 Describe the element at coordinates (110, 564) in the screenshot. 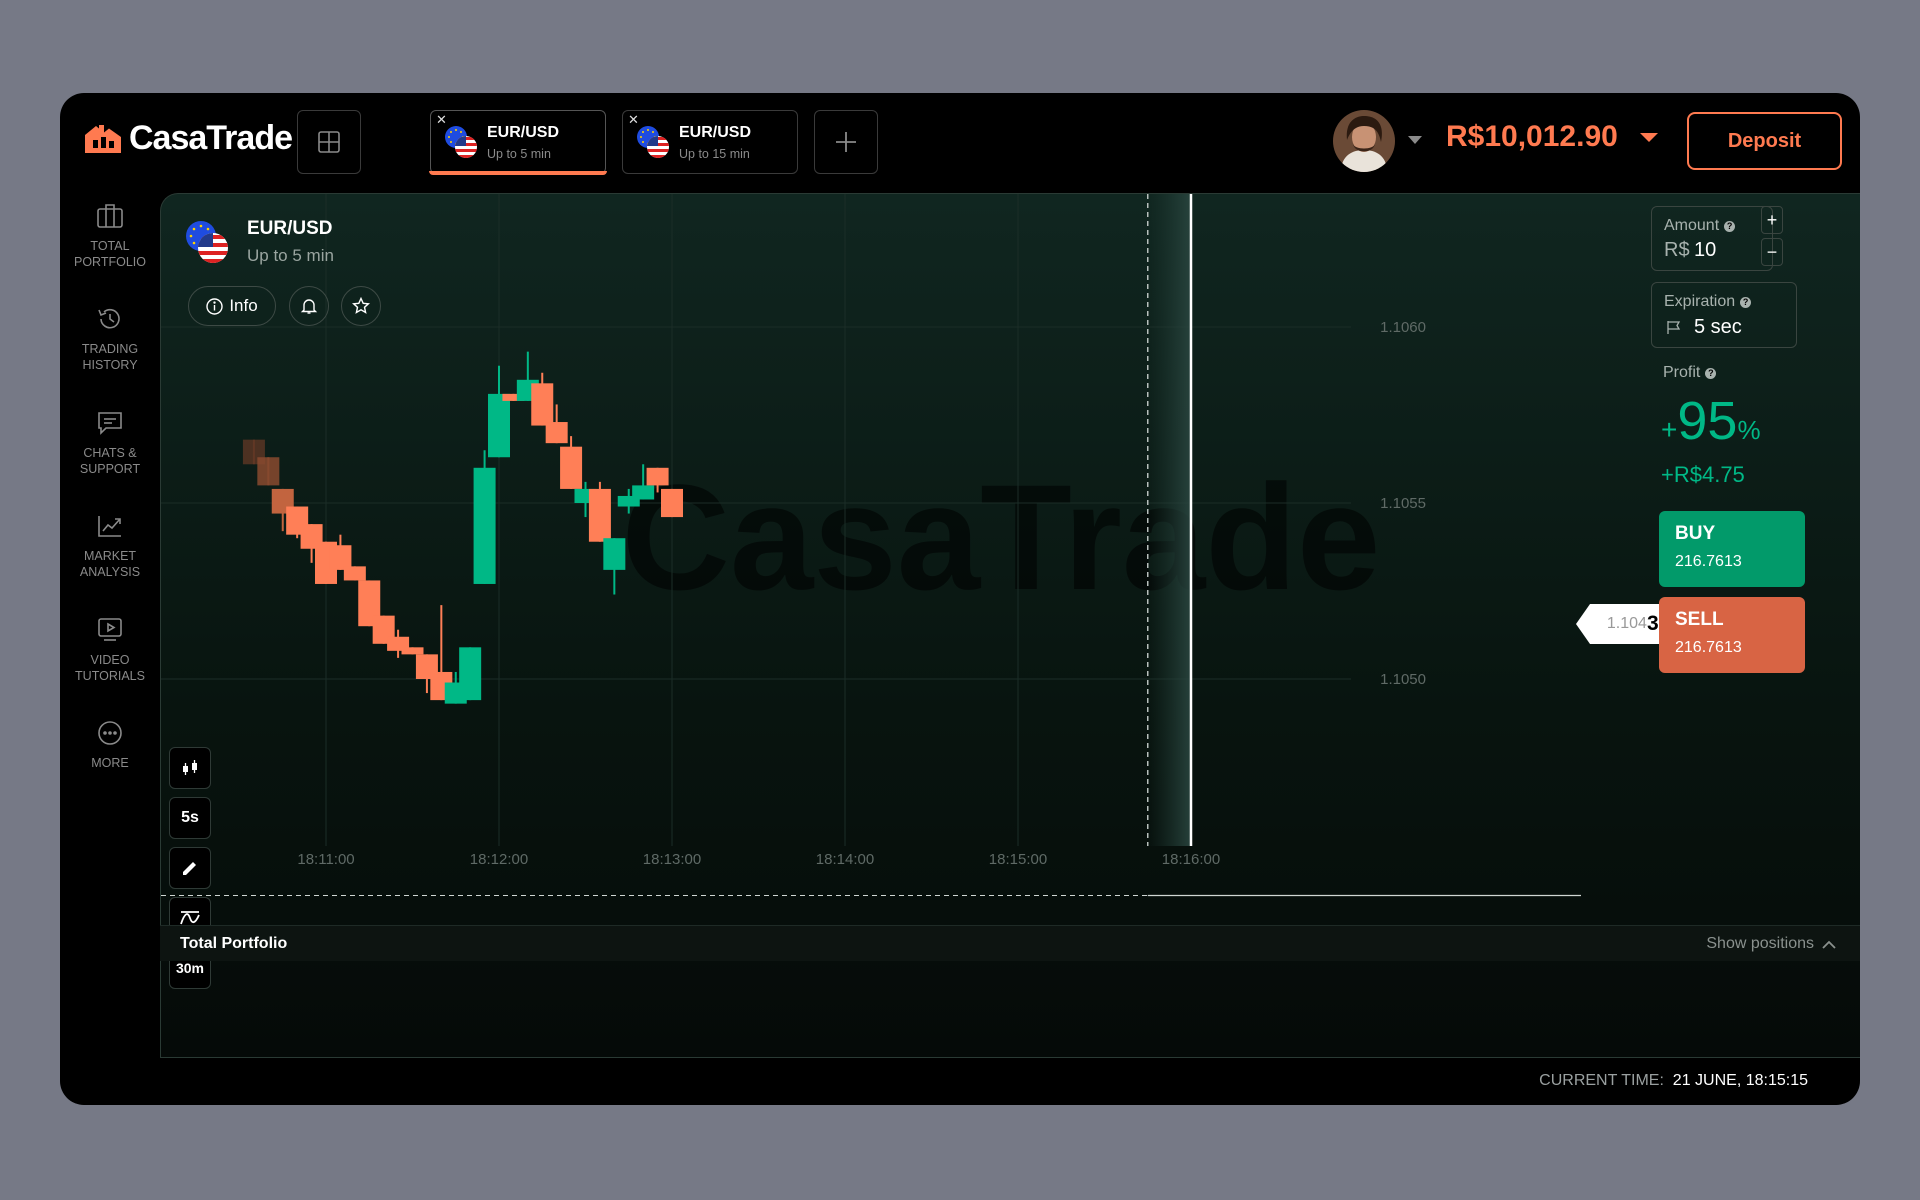

I see `sidebar-label: MARKET ANALYSIS` at that location.